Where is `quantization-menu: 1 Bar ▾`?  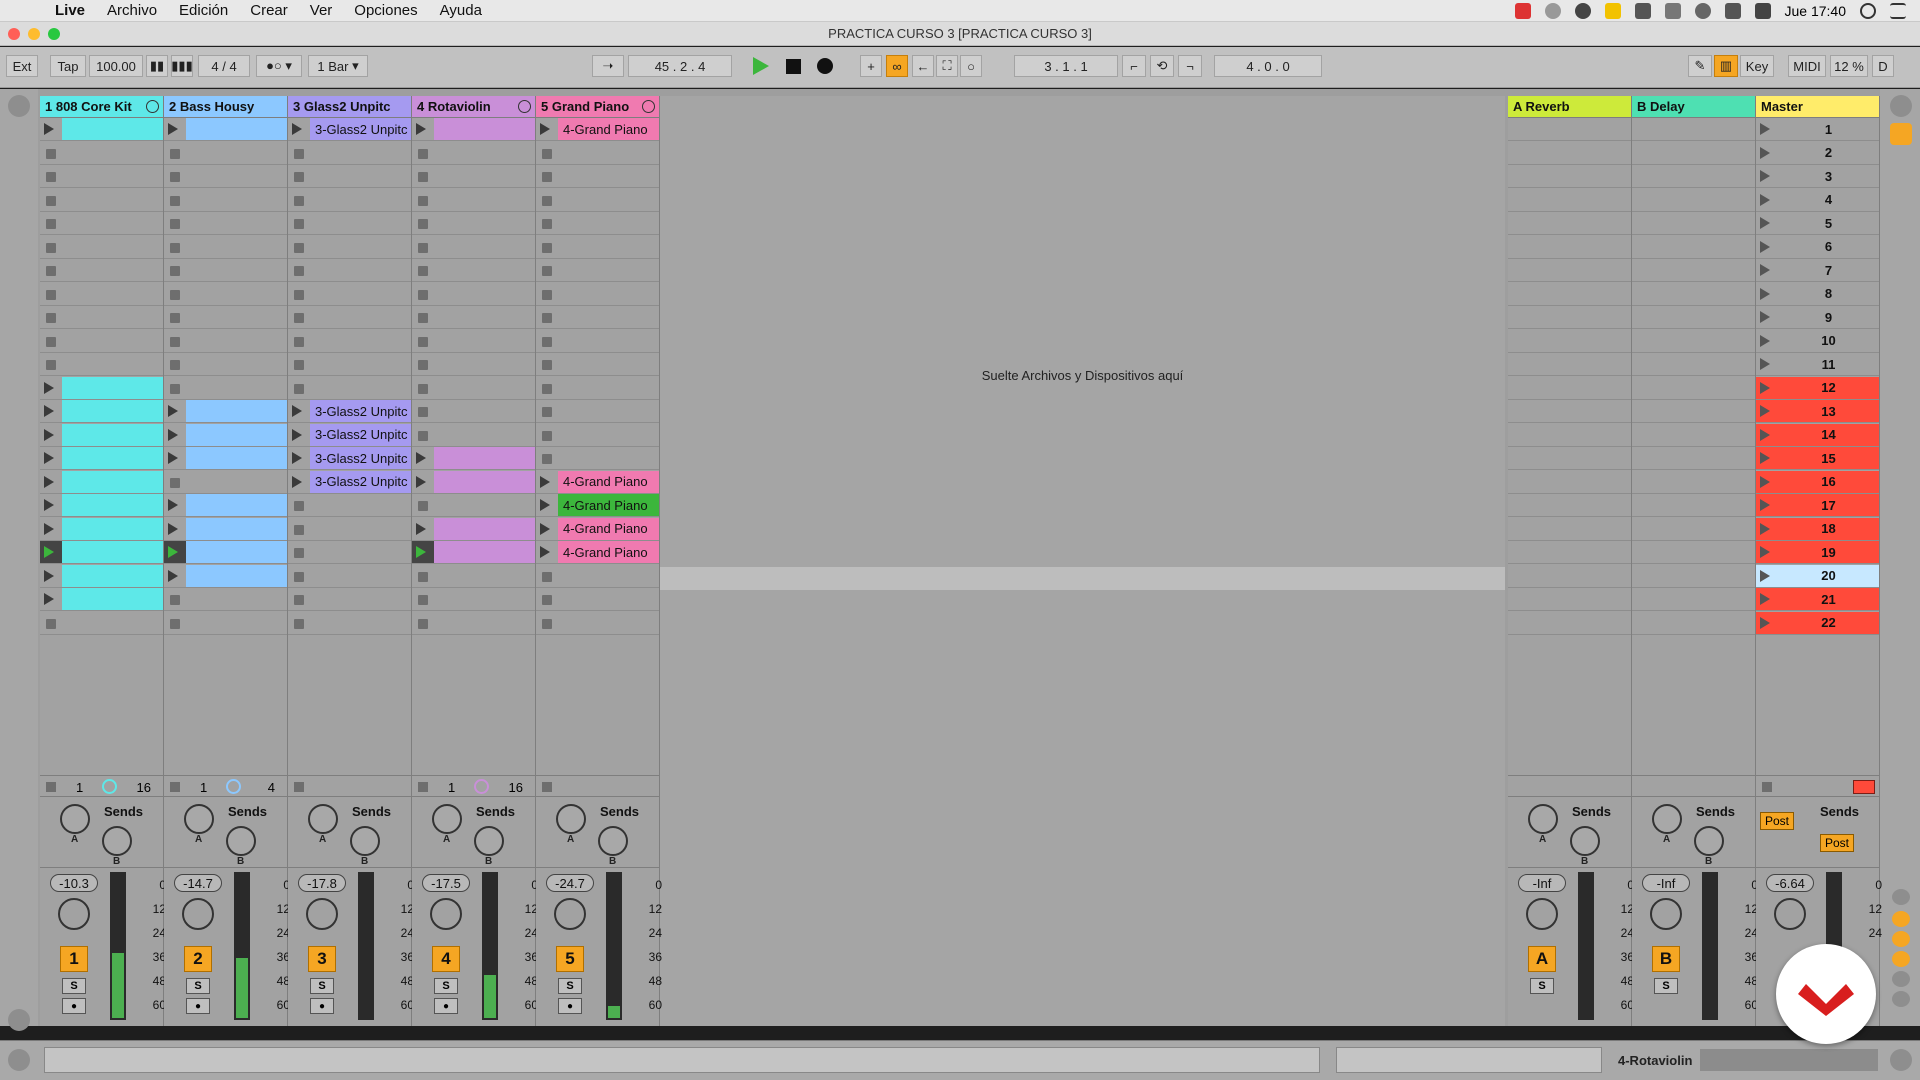
quantization-menu: 1 Bar ▾ is located at coordinates (338, 66).